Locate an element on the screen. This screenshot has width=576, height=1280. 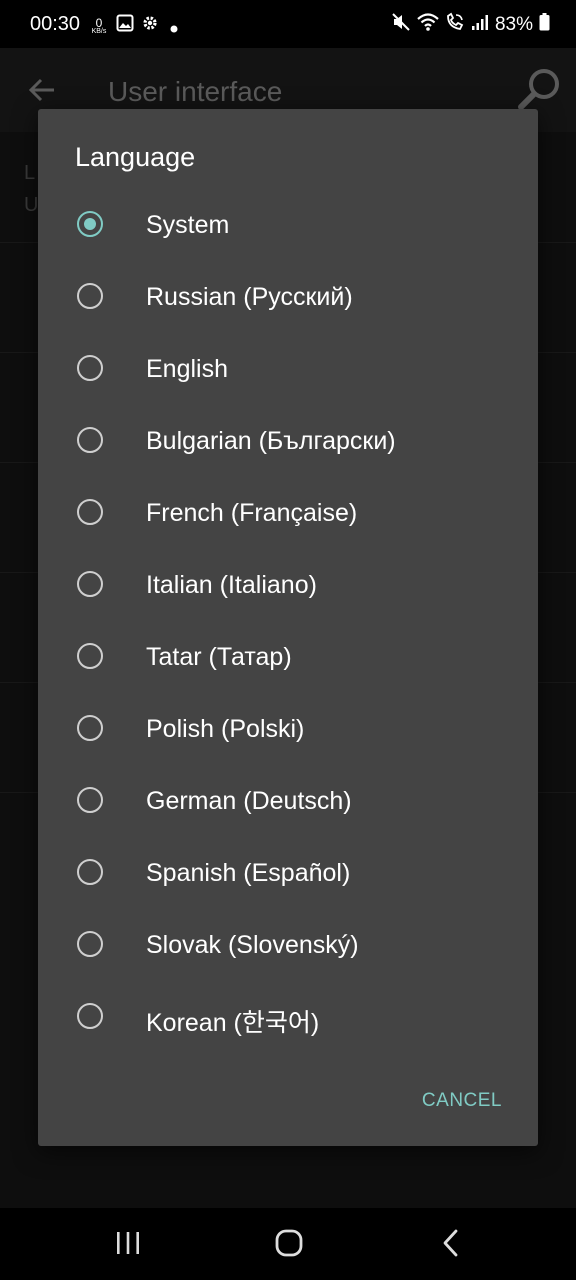
language-option: German (Deutsch) is located at coordinates (288, 802).